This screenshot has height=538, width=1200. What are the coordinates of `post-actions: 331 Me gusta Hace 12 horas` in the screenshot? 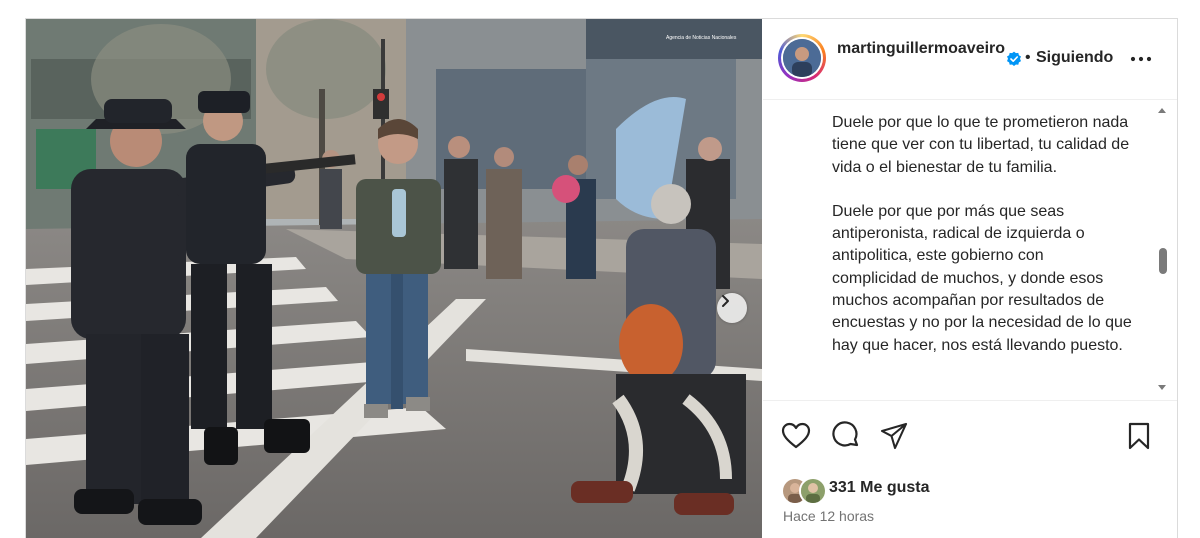 It's located at (970, 462).